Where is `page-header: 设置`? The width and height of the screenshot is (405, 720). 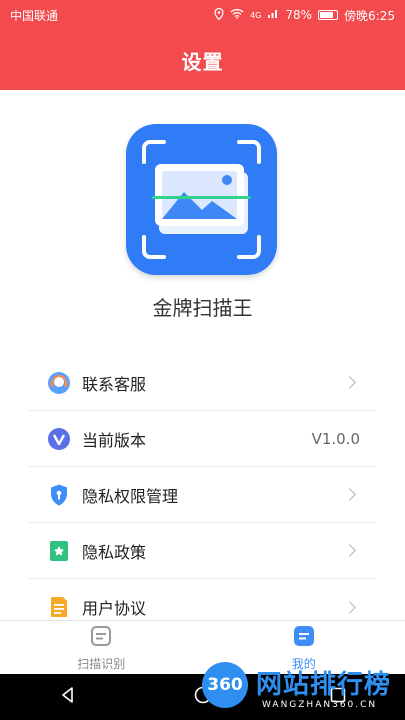 page-header: 设置 is located at coordinates (202, 60).